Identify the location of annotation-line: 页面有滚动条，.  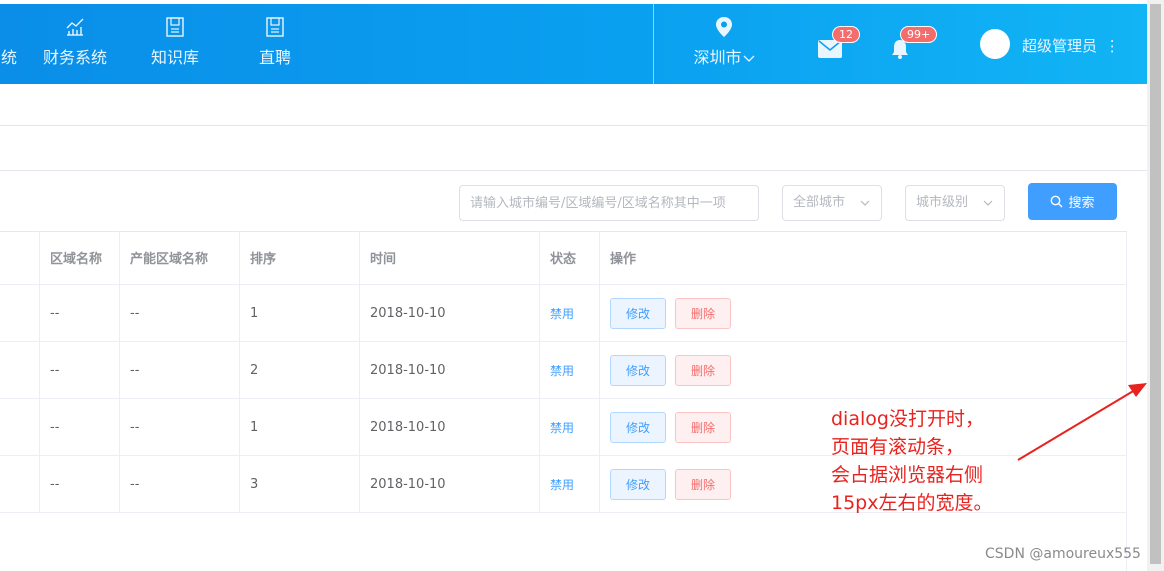
(898, 447).